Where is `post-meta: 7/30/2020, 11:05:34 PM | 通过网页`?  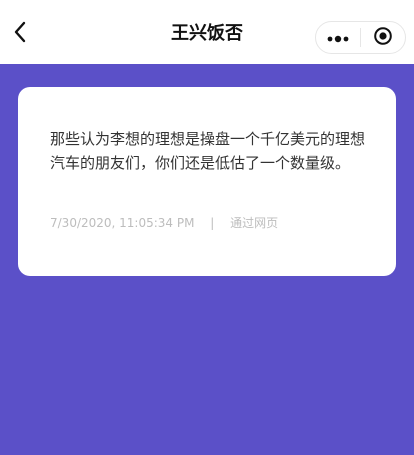 post-meta: 7/30/2020, 11:05:34 PM | 通过网页 is located at coordinates (164, 223).